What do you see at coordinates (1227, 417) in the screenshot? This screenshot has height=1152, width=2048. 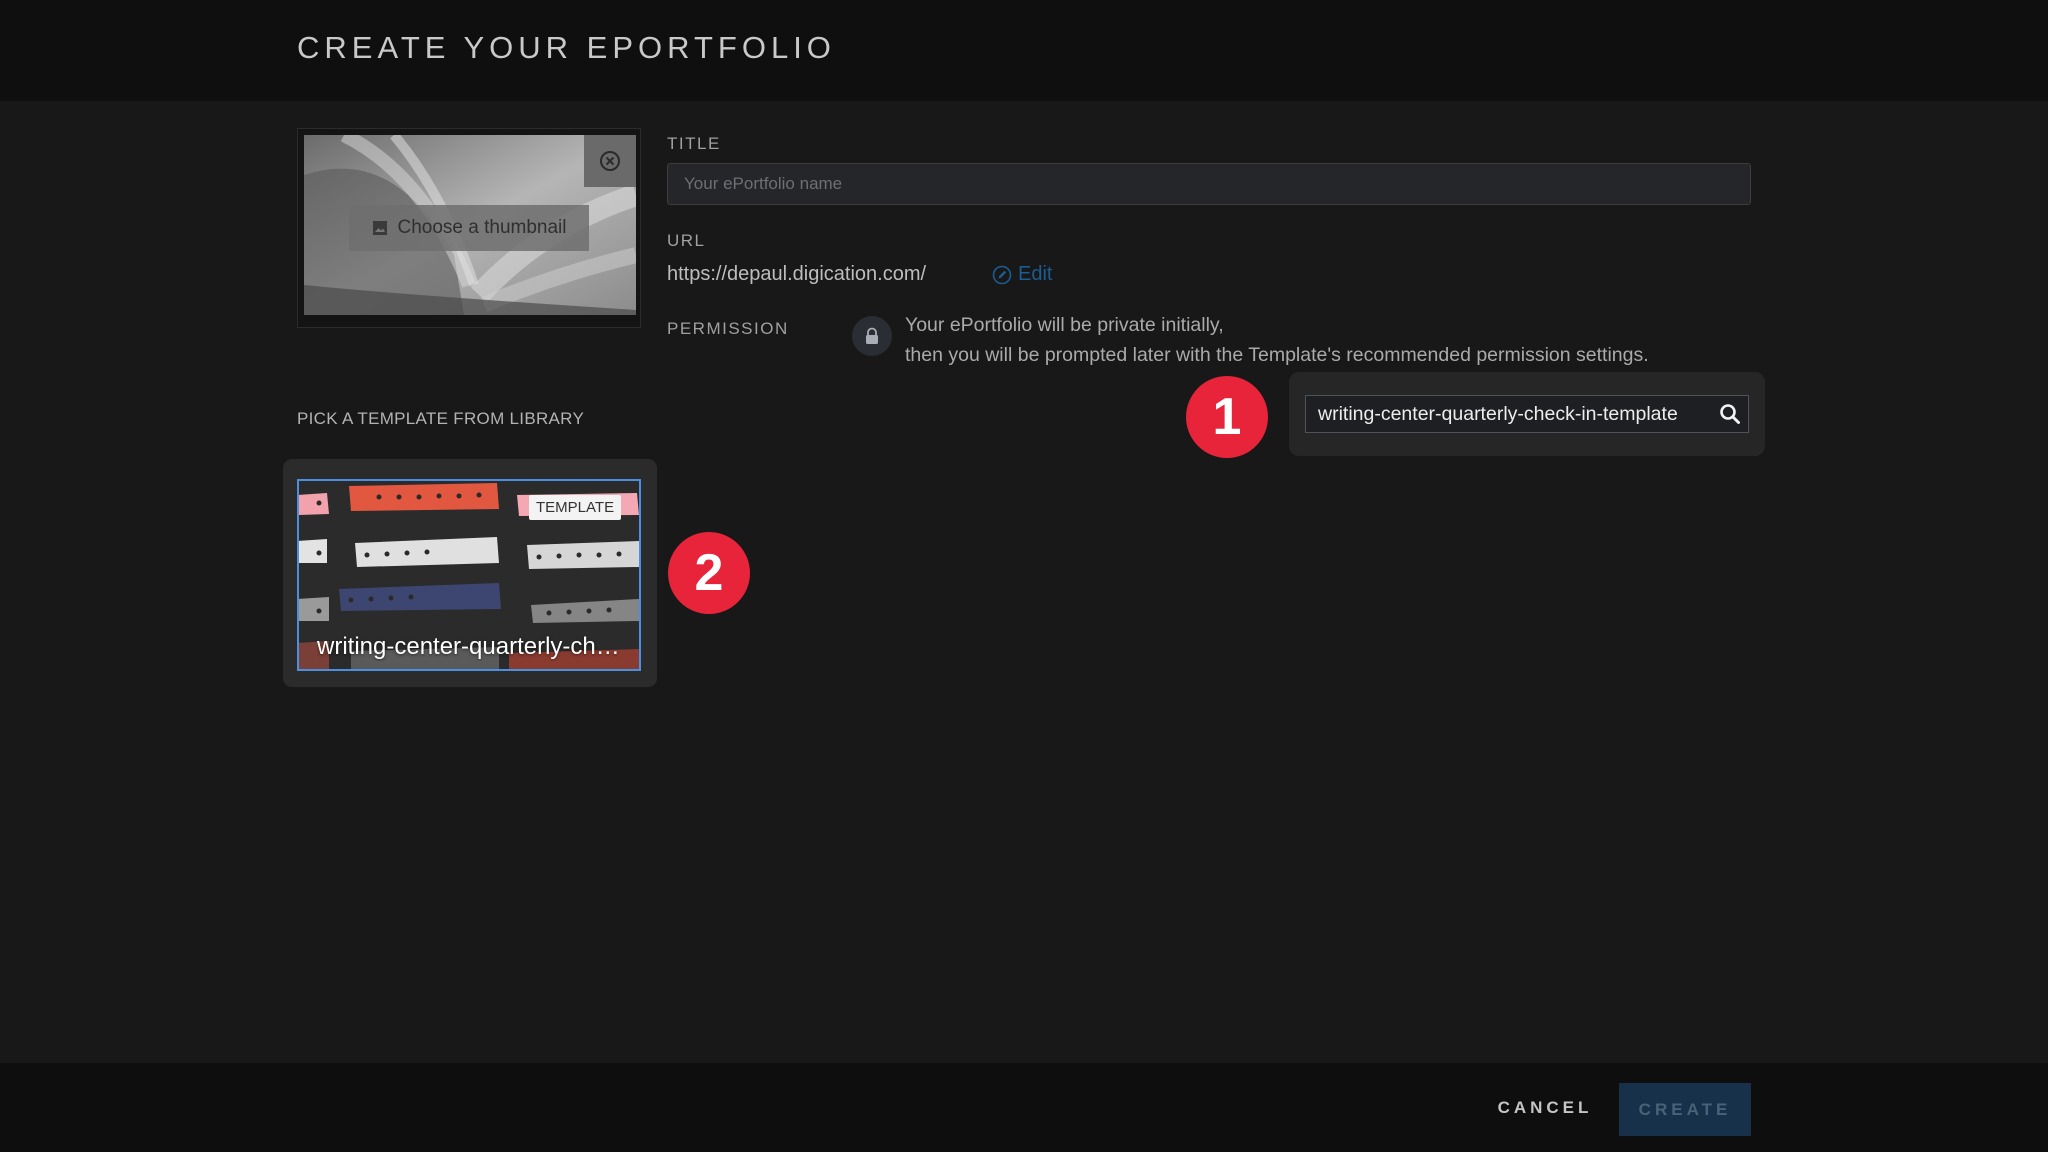 I see `step-badge-1: 1` at bounding box center [1227, 417].